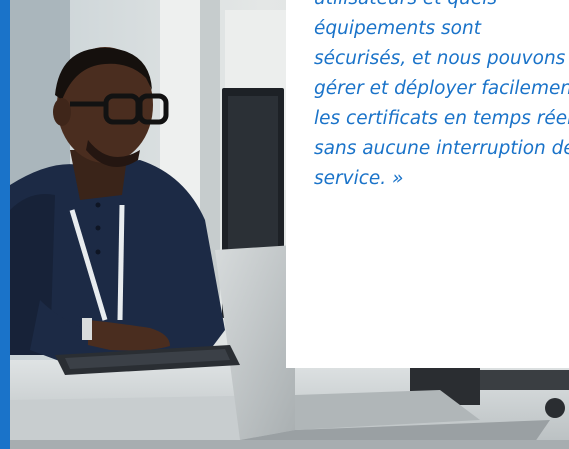 This screenshot has width=569, height=449. I want to click on quote-line: utilisateurs et quels, so click(441, 7).